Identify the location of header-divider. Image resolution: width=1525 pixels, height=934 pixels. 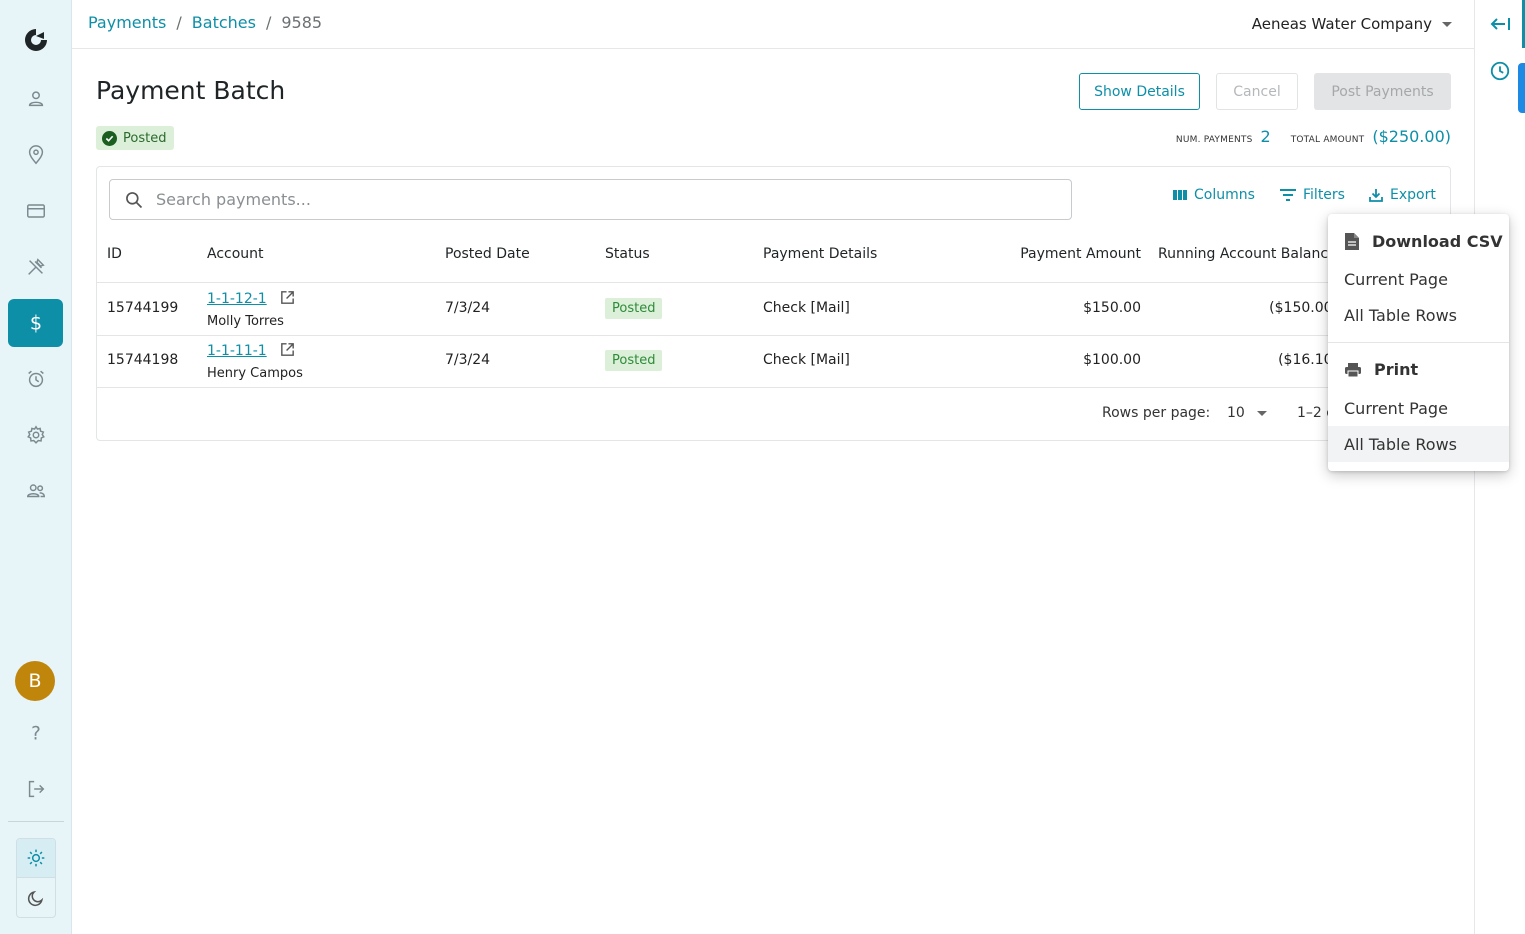
(773, 282).